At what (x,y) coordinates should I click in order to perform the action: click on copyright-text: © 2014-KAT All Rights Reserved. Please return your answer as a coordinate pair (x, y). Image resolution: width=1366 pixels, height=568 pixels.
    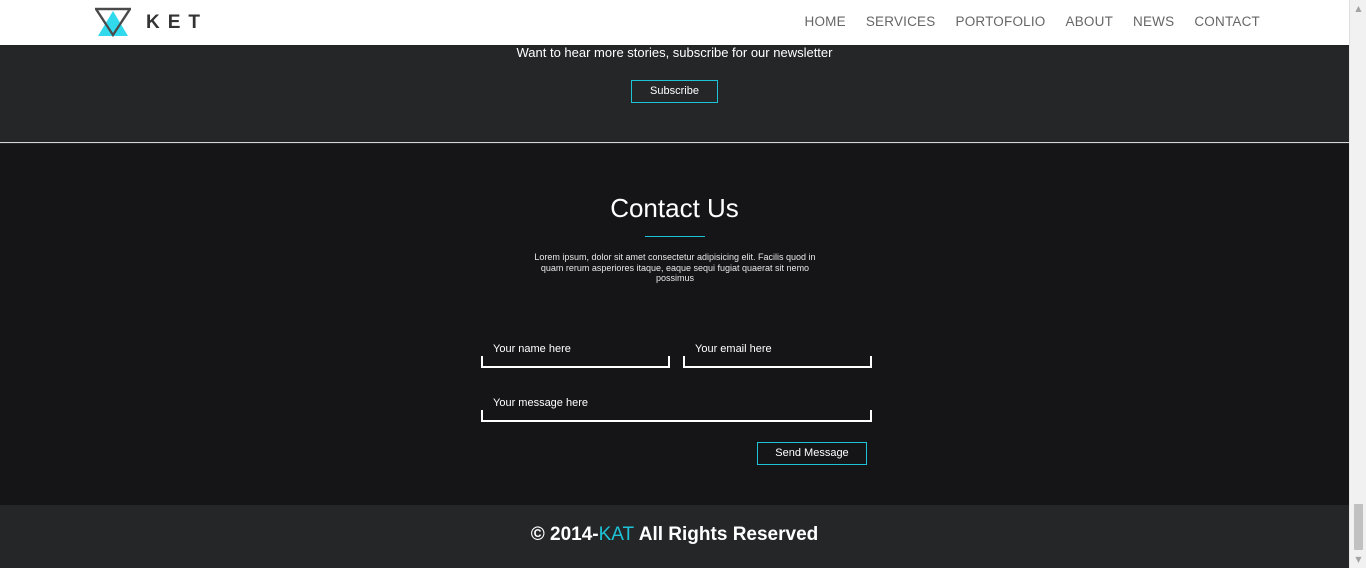
    Looking at the image, I should click on (674, 535).